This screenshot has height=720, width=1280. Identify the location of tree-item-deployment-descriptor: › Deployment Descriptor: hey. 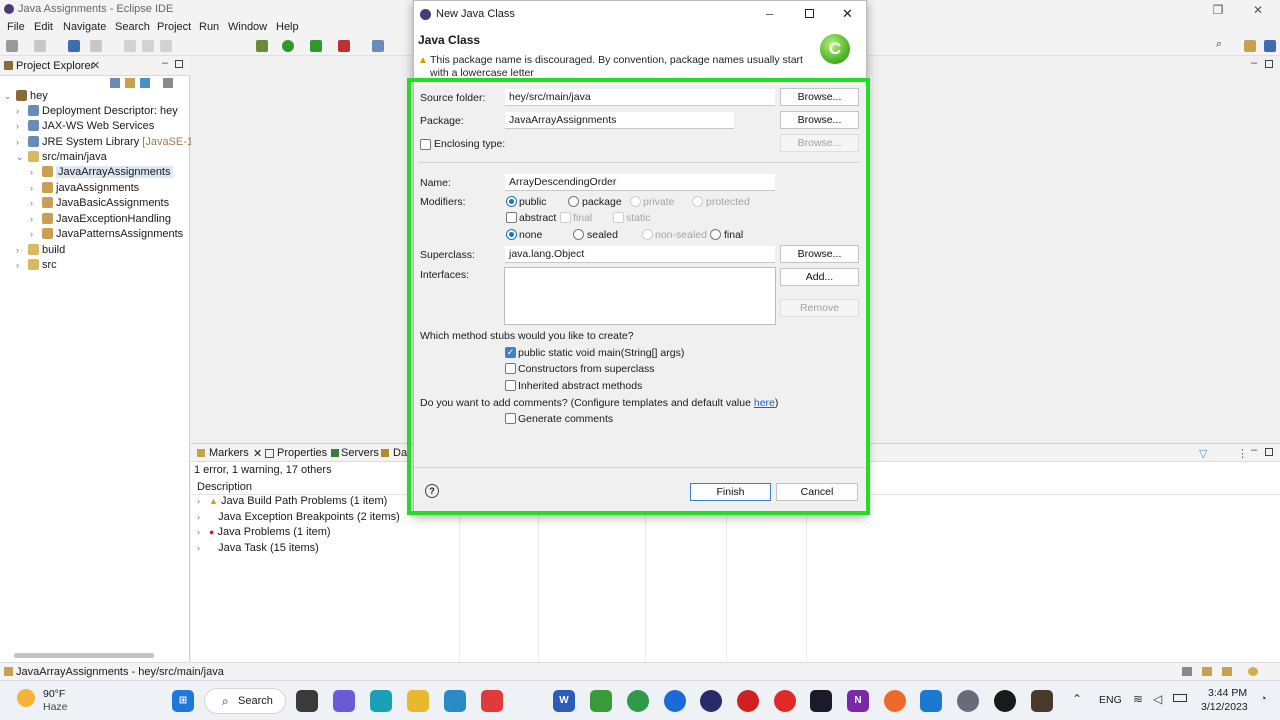
(97, 112).